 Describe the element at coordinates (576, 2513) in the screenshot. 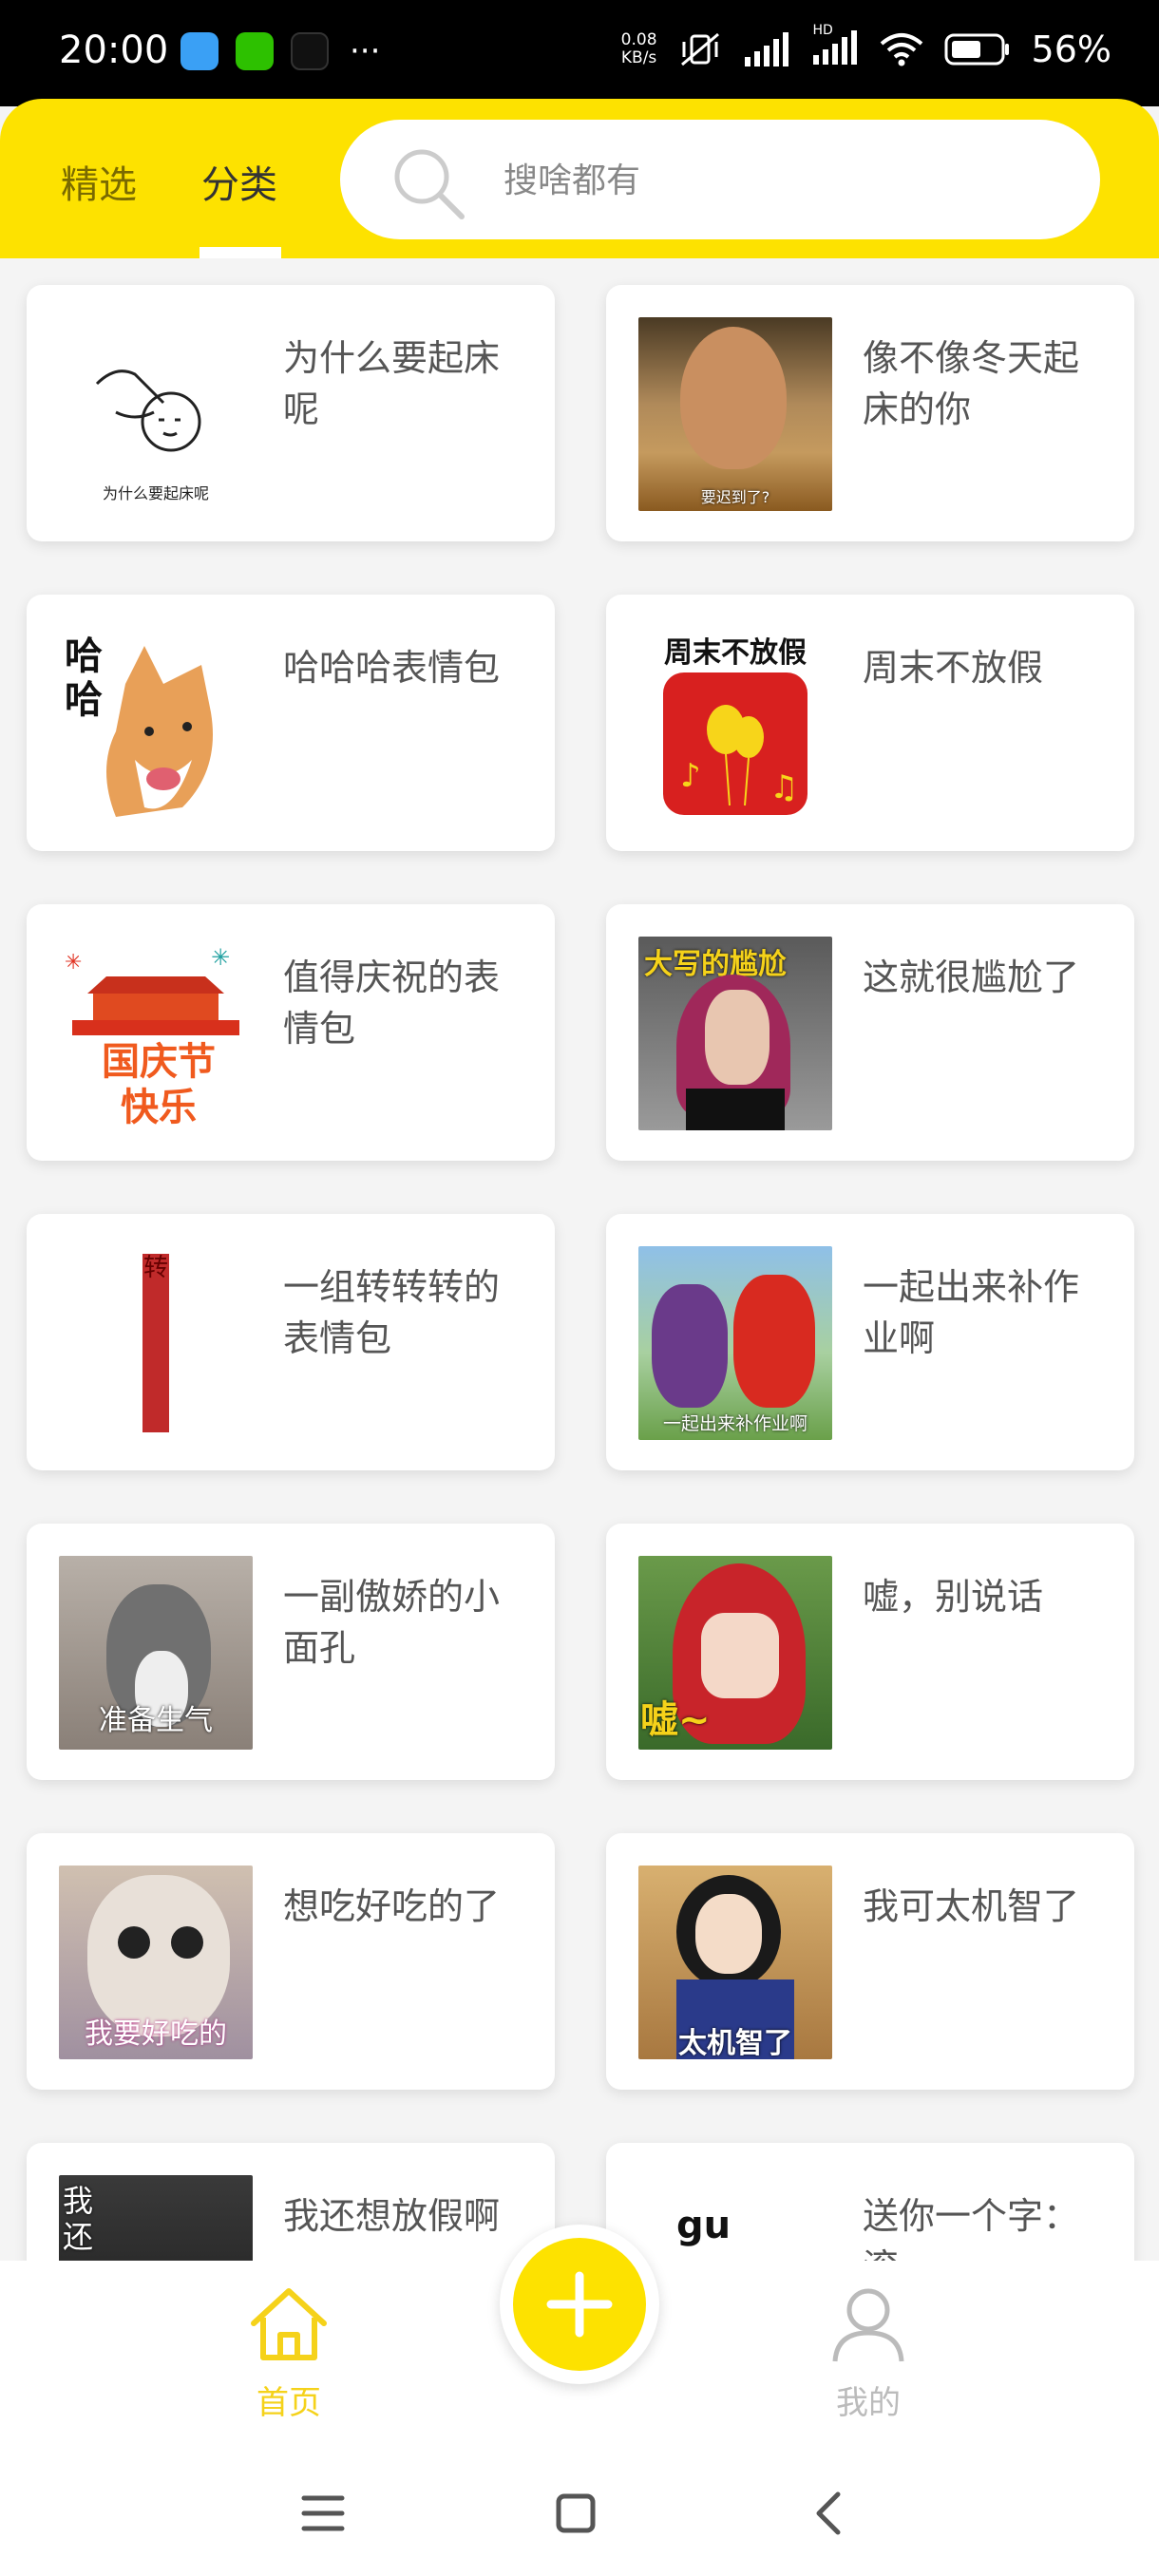

I see `home-square-icon` at that location.